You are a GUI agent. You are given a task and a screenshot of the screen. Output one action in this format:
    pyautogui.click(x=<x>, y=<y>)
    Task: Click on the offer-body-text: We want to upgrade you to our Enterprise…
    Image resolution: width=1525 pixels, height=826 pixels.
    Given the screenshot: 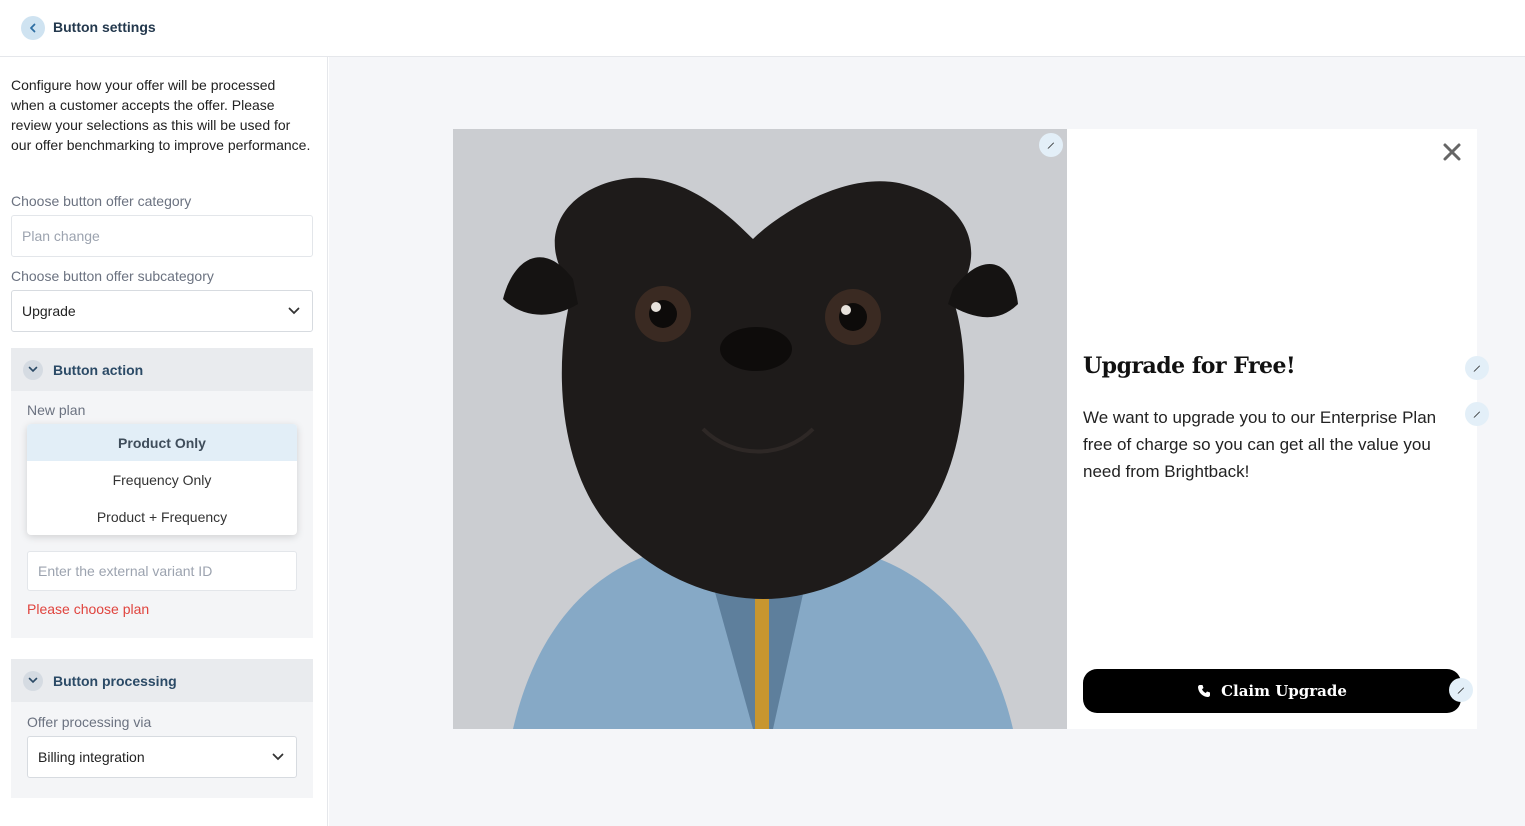 What is the action you would take?
    pyautogui.click(x=1260, y=444)
    